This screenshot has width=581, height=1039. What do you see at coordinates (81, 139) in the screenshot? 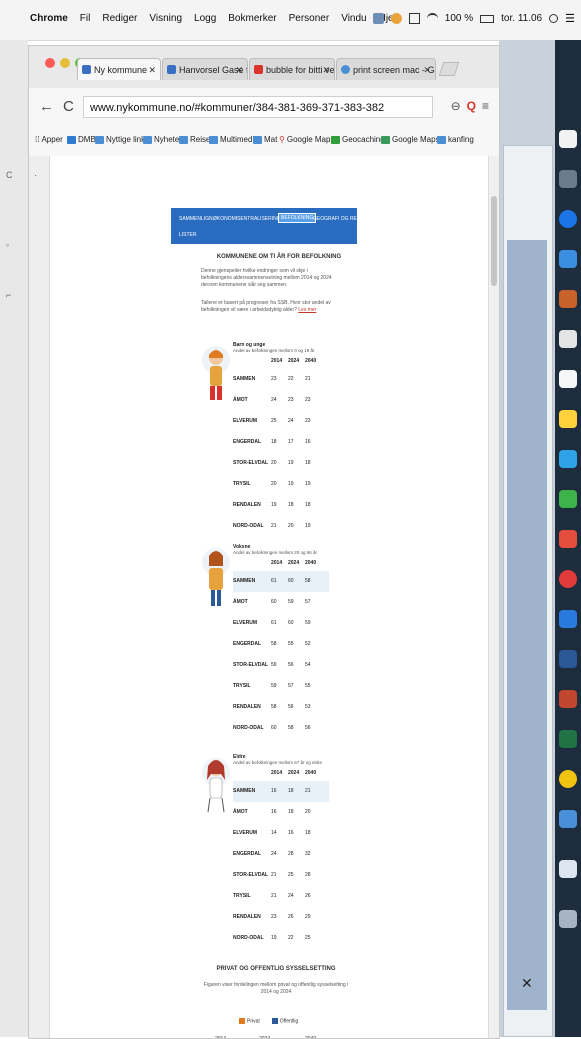
I see `bookmark-dmb: DMB` at bounding box center [81, 139].